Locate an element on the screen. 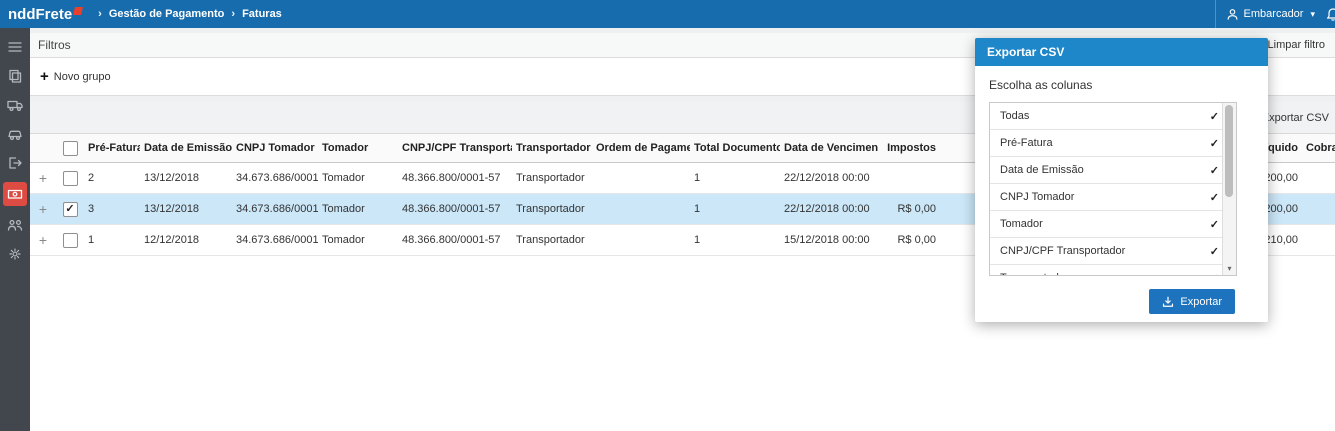 The width and height of the screenshot is (1335, 431). modal-title: Exportar CSV is located at coordinates (1026, 52).